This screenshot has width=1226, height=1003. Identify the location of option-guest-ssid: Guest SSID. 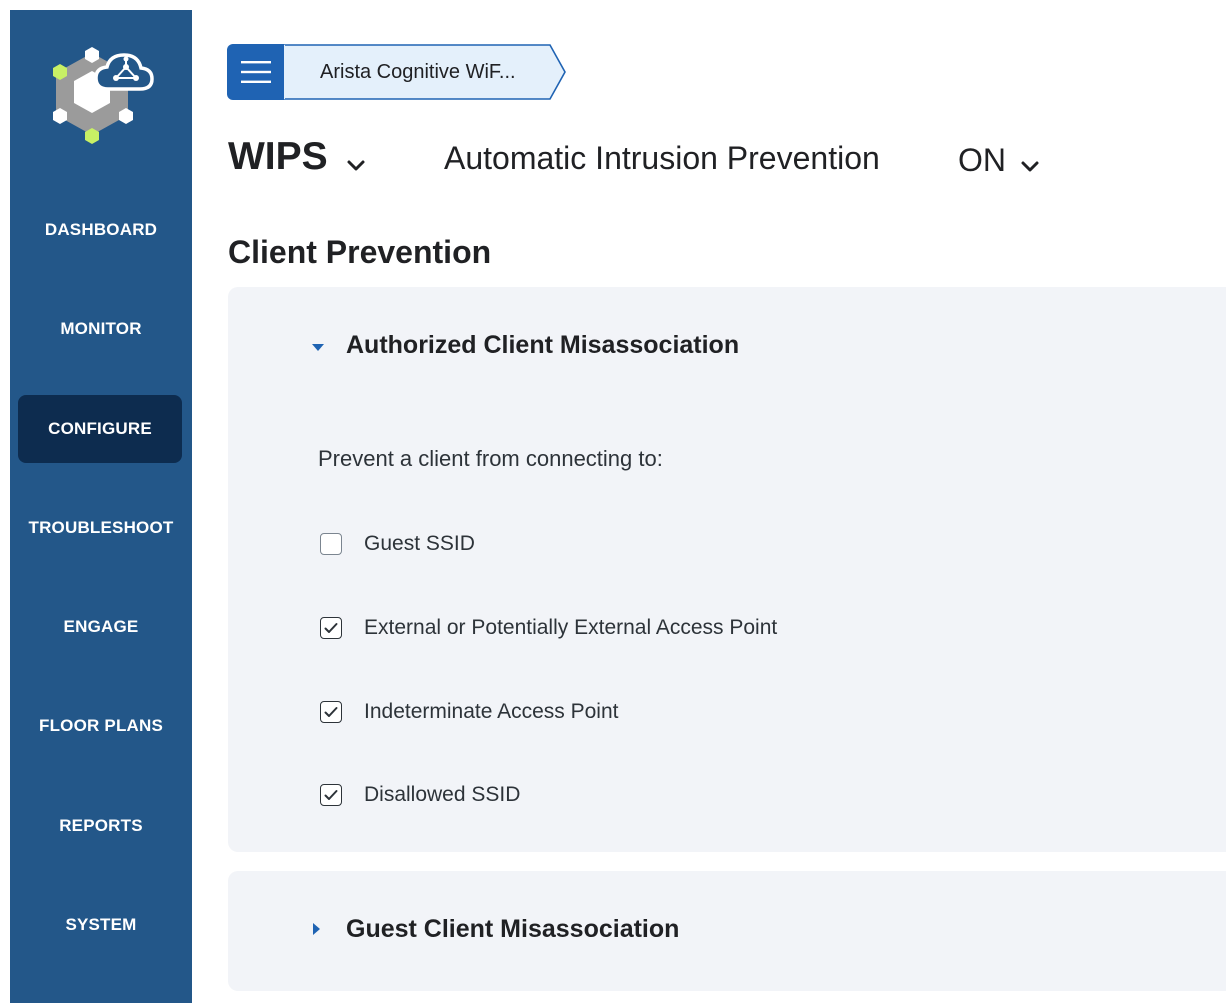
(397, 544).